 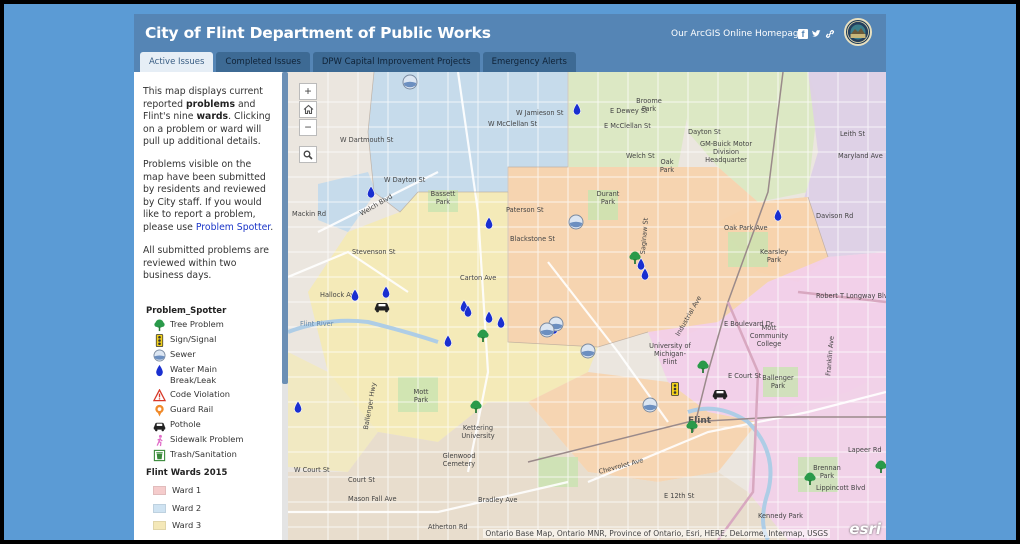 I want to click on map-label: Mason Fall Ave, so click(x=372, y=499).